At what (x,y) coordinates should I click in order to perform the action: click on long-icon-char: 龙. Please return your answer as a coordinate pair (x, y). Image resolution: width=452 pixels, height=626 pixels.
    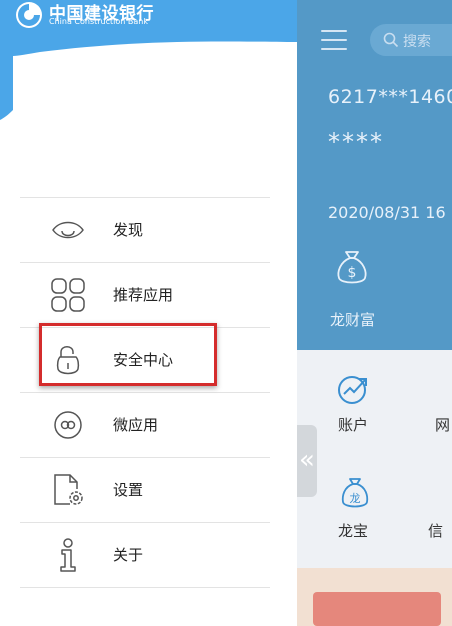
    Looking at the image, I should click on (355, 498).